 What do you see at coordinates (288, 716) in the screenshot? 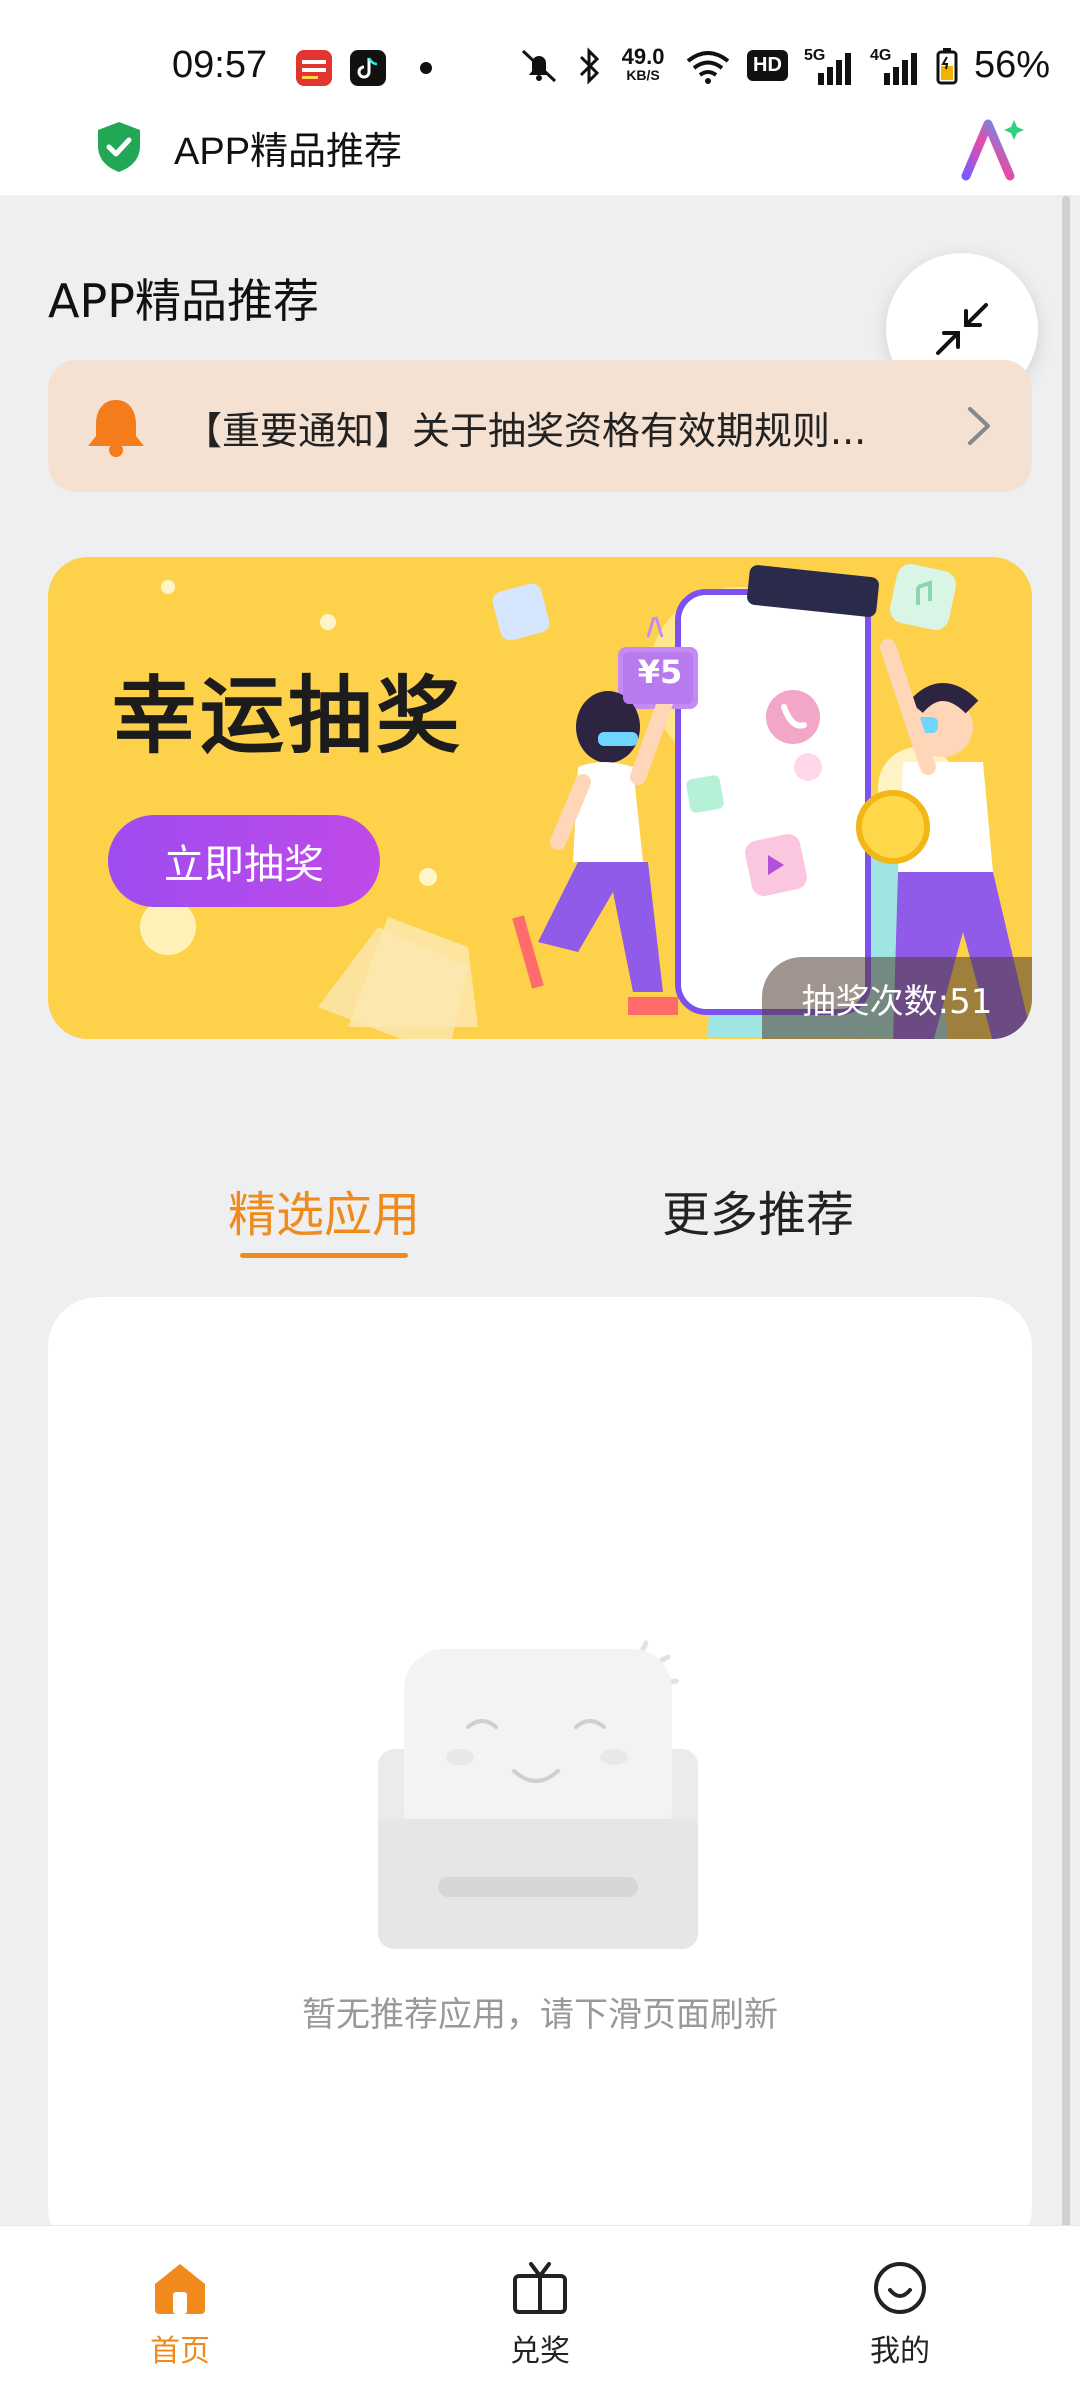
I see `banner-title: 幸运抽奖` at bounding box center [288, 716].